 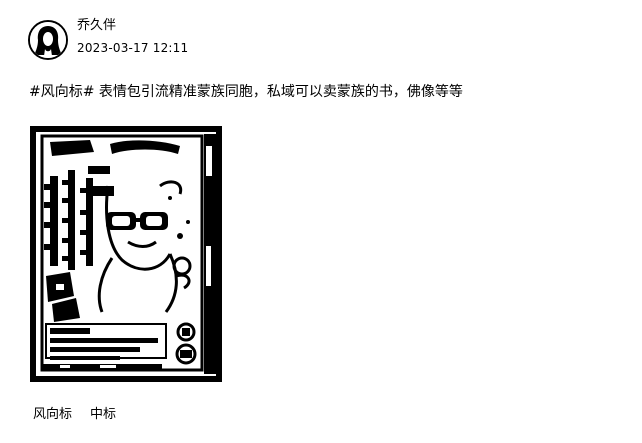 I want to click on tag-zhongbiao: 中标, so click(x=103, y=415).